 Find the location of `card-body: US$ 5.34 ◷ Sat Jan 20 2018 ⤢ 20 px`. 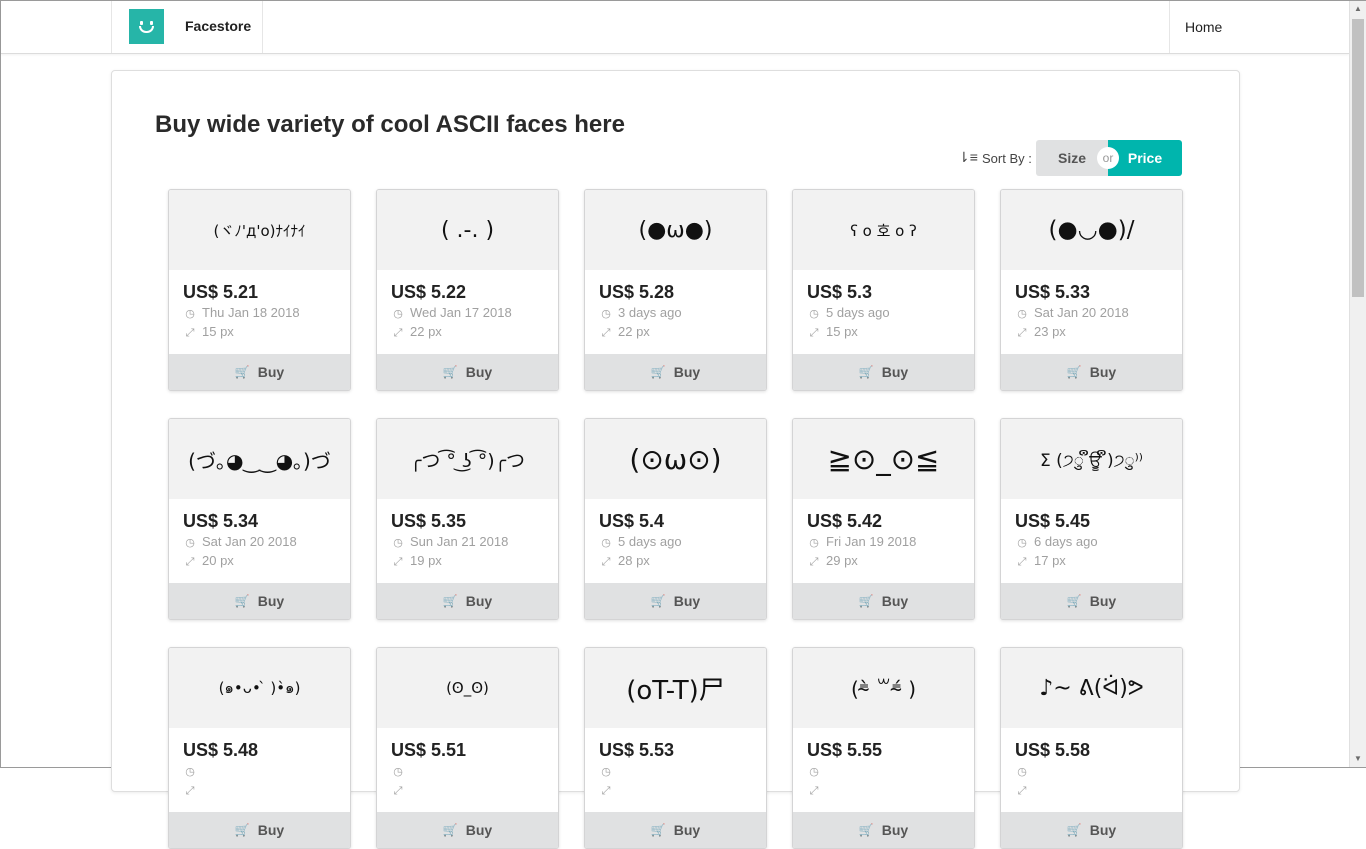

card-body: US$ 5.34 ◷ Sat Jan 20 2018 ⤢ 20 px is located at coordinates (259, 541).